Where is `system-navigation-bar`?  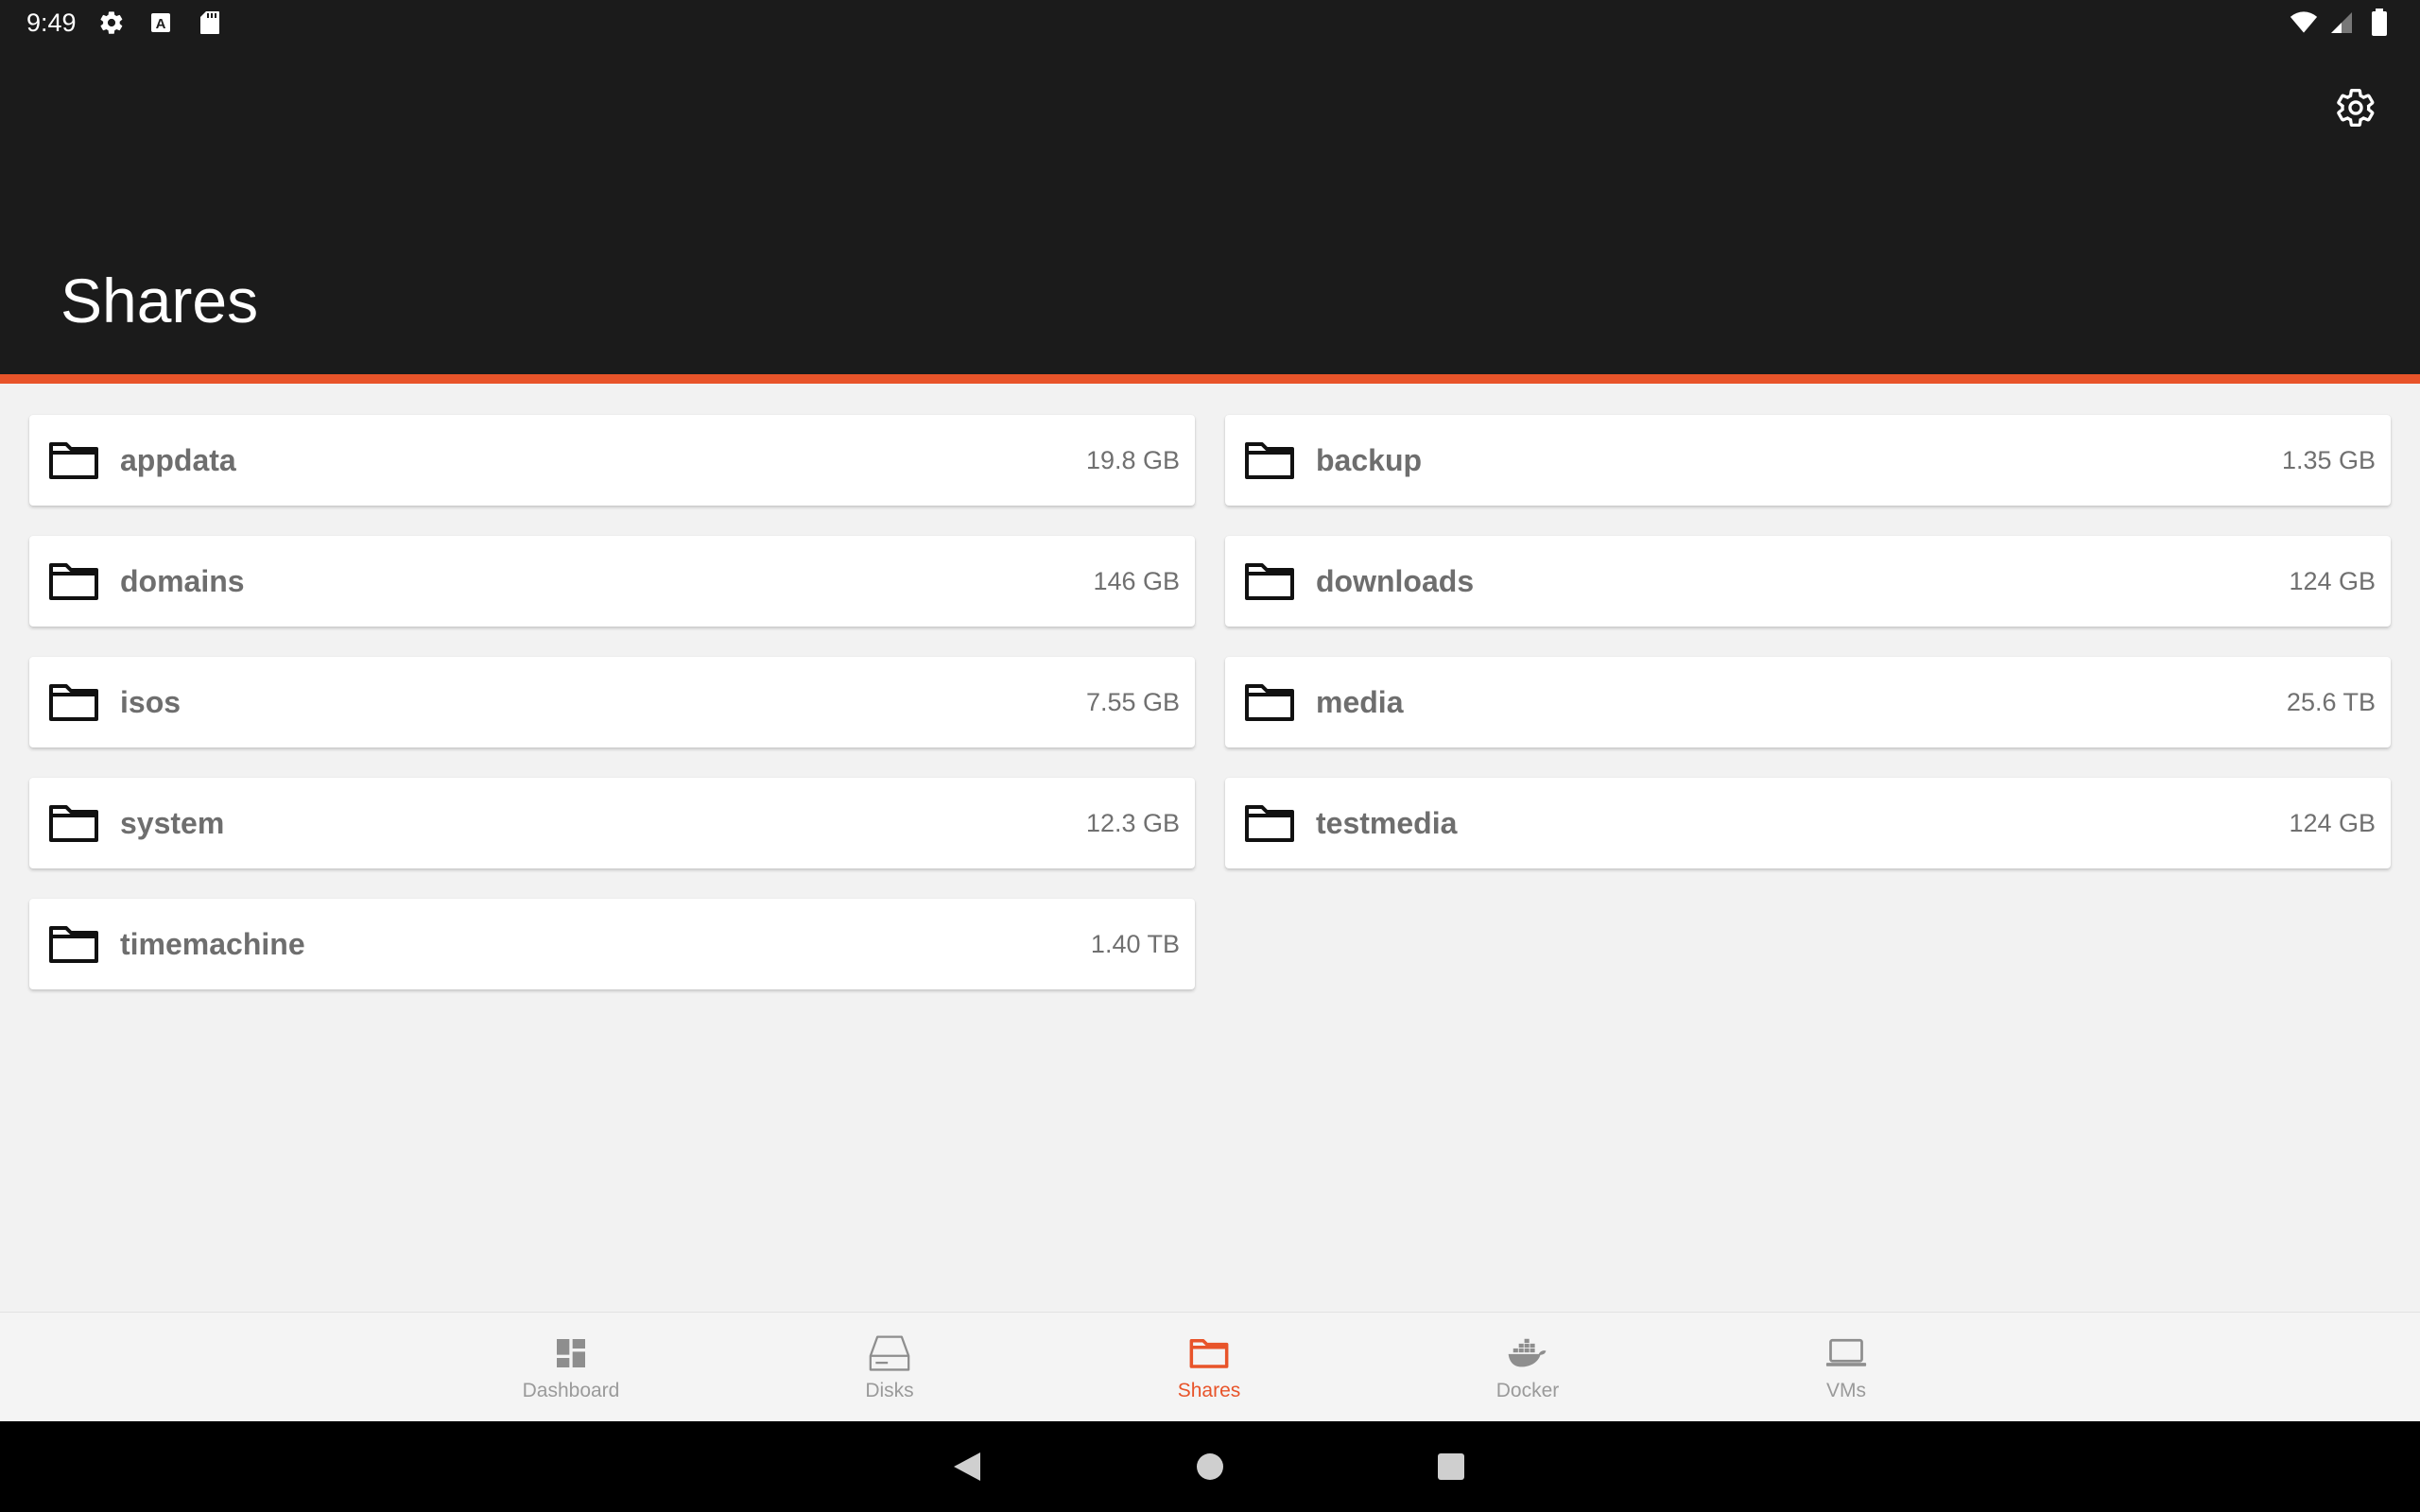
system-navigation-bar is located at coordinates (1210, 1466).